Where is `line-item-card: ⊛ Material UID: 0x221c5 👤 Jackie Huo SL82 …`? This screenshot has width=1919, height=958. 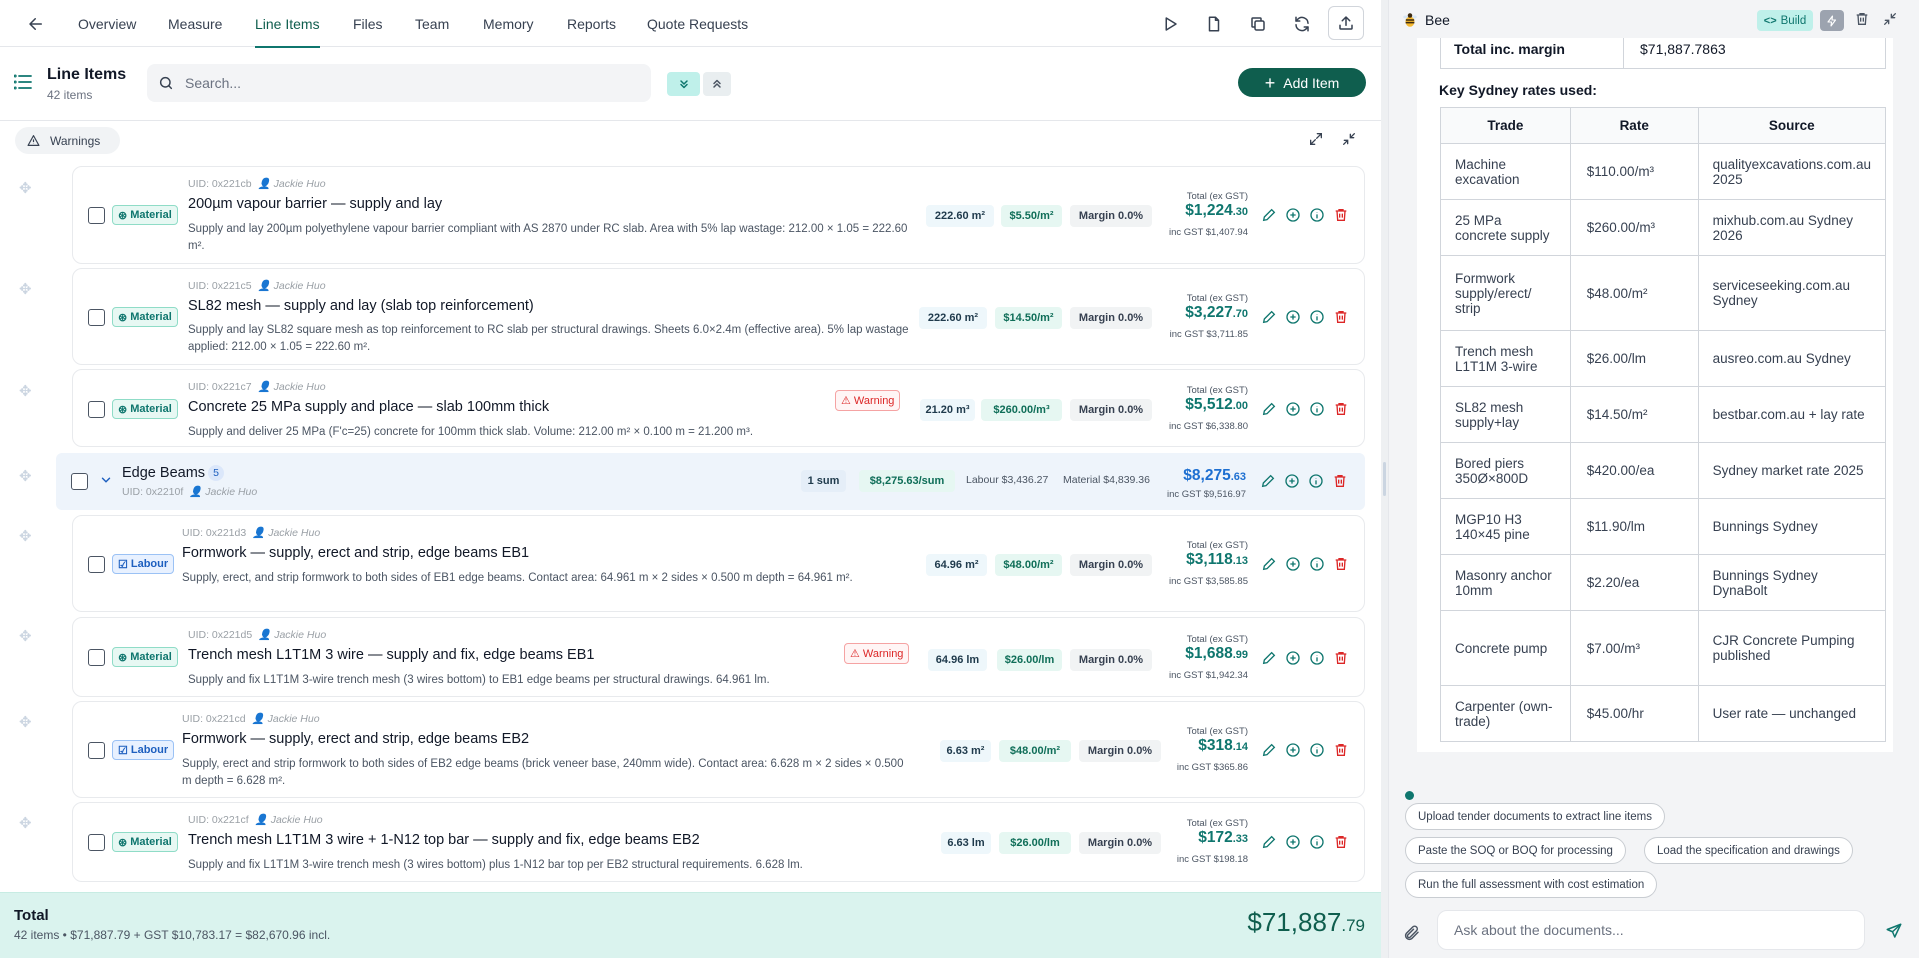 line-item-card: ⊛ Material UID: 0x221c5 👤 Jackie Huo SL82 … is located at coordinates (718, 316).